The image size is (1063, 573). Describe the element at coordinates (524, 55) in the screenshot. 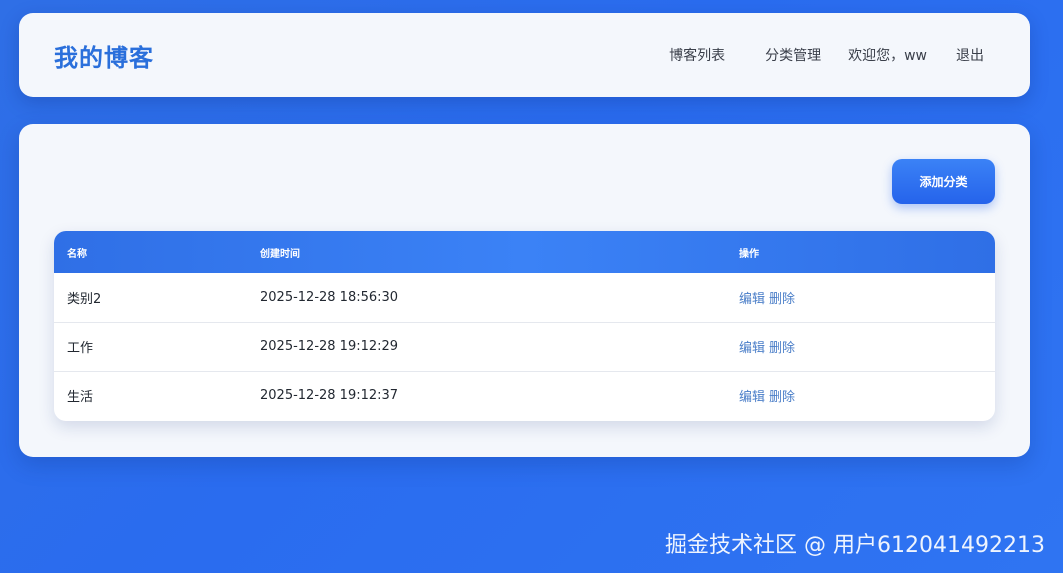

I see `top-header: 我的博客 博客列表 分类管理 欢迎您，ww 退出` at that location.